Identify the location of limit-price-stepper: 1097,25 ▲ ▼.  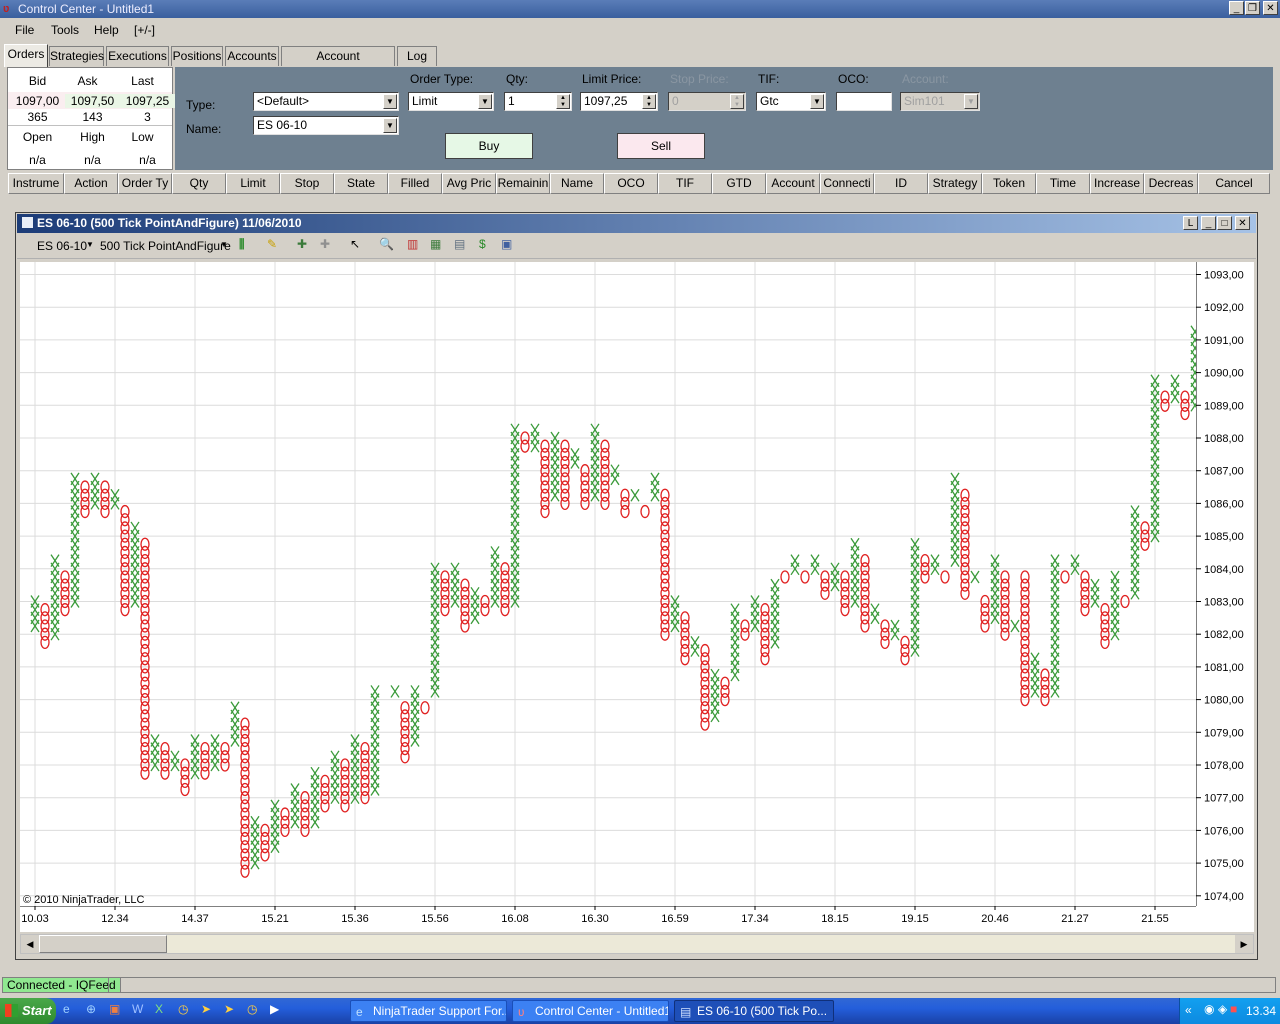
(619, 101).